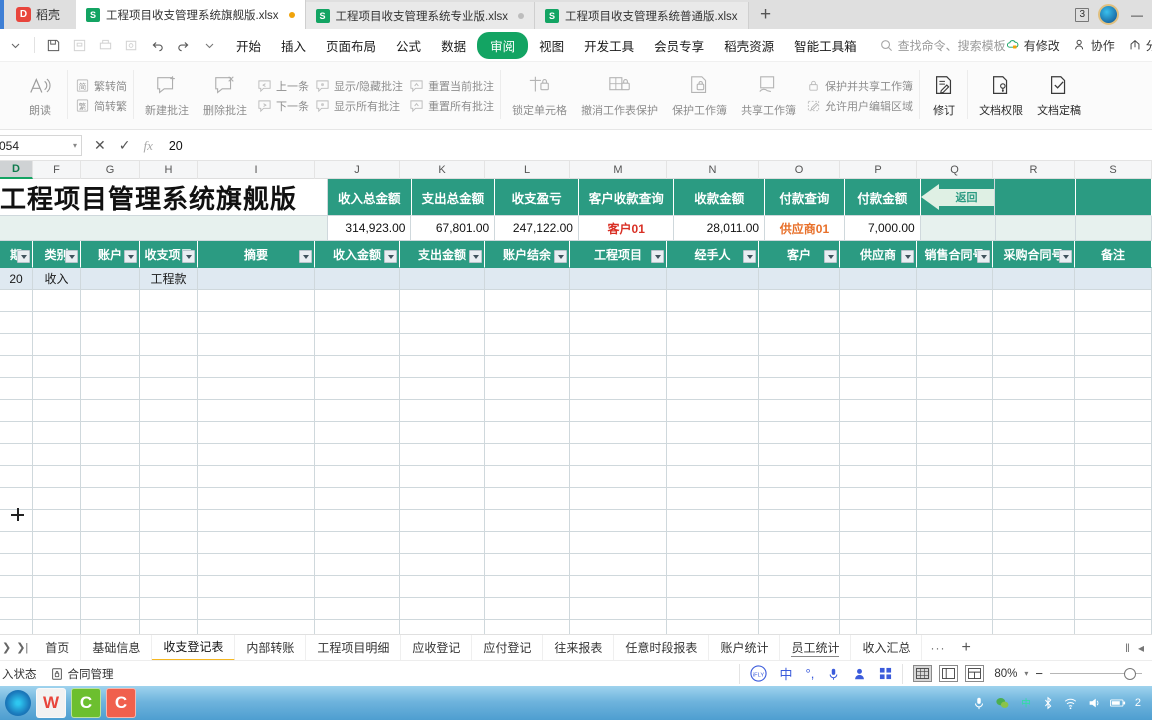 This screenshot has height=720, width=1152. Describe the element at coordinates (1070, 703) in the screenshot. I see `network-icon` at that location.